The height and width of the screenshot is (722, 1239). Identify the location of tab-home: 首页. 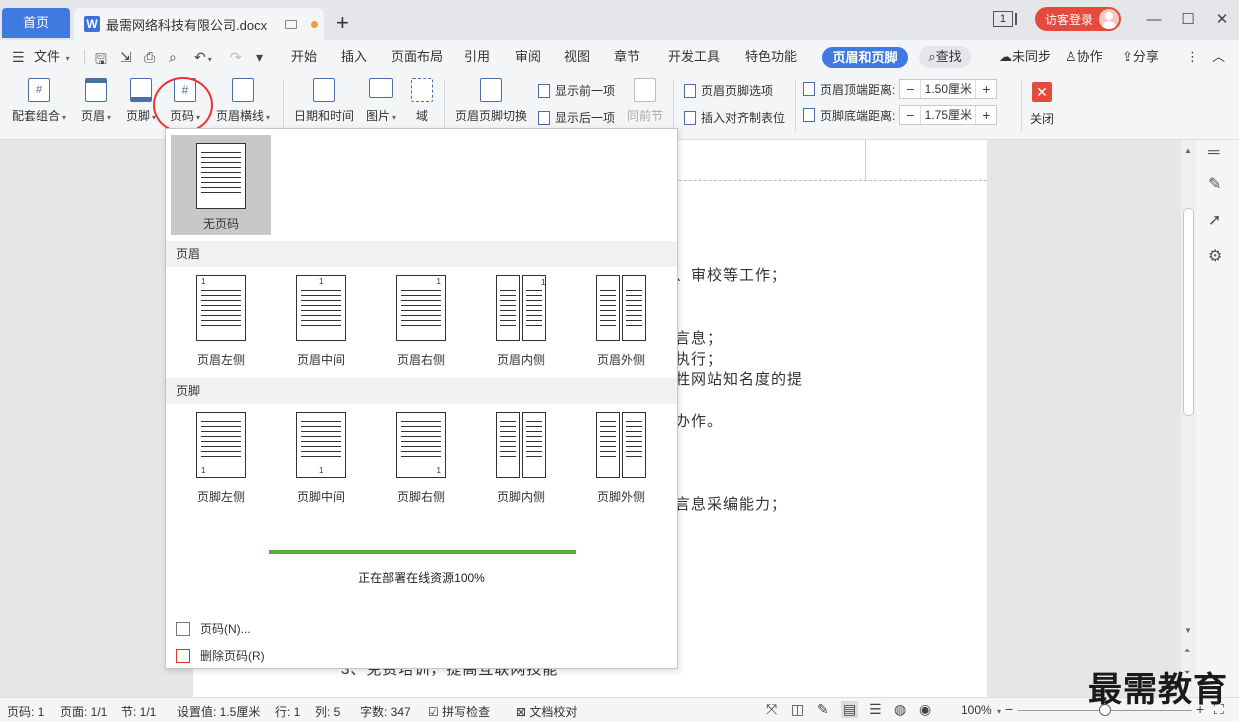
(36, 23).